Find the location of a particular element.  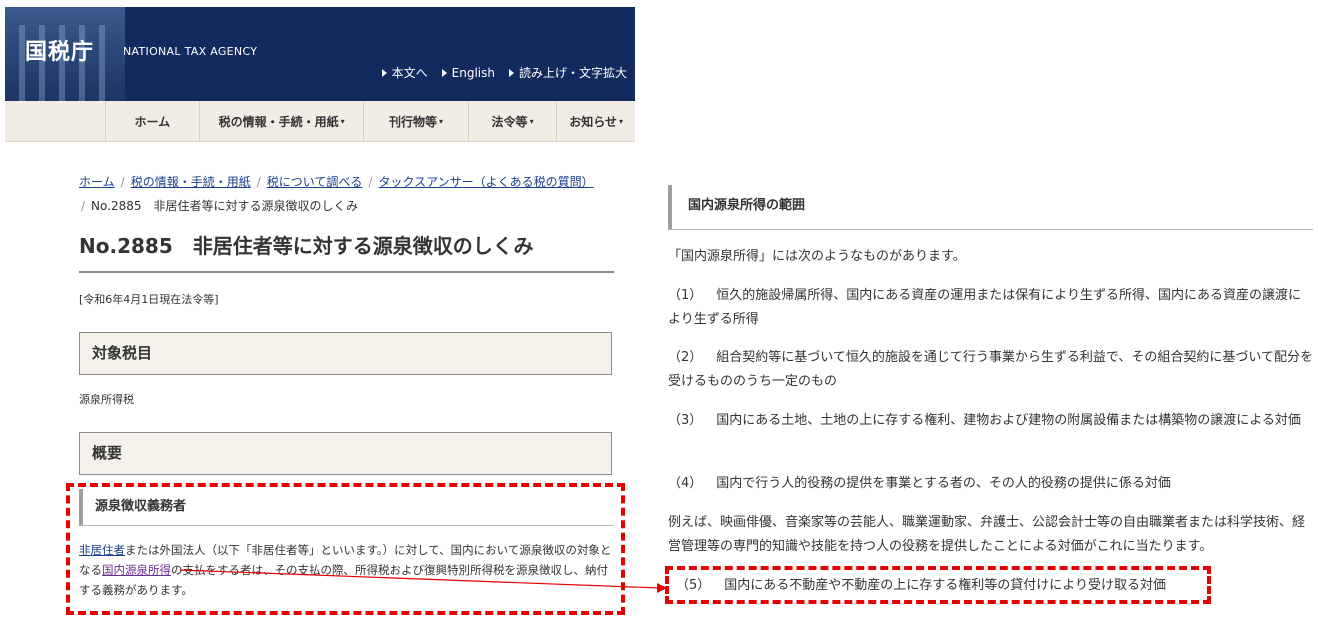

global-nav: ホーム 税の情報・手続・用紙 ▾ 刊行物等 ▾ 法令等 ▾ お知らせ ▾ is located at coordinates (320, 121).